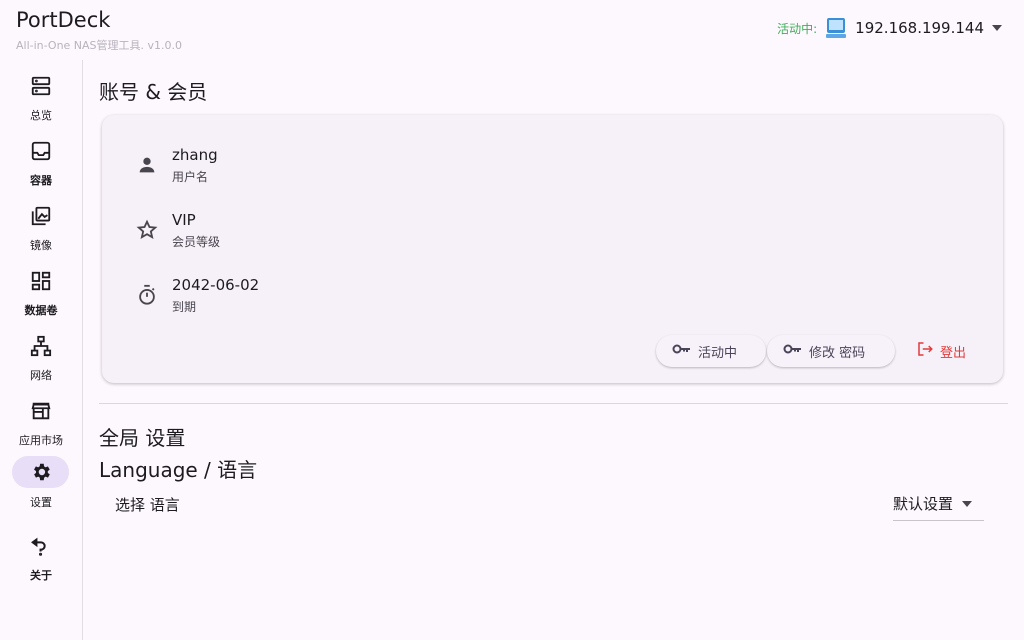 The width and height of the screenshot is (1024, 640). I want to click on sidebar-item-label: 设置, so click(41, 502).